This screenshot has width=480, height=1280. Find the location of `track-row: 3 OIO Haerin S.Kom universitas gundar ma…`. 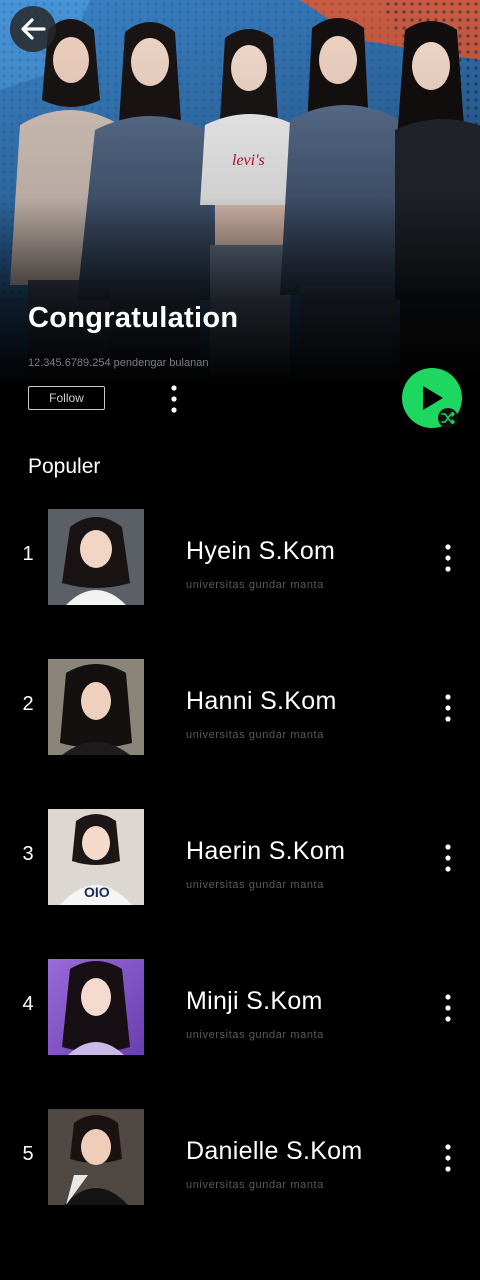

track-row: 3 OIO Haerin S.Kom universitas gundar ma… is located at coordinates (240, 880).